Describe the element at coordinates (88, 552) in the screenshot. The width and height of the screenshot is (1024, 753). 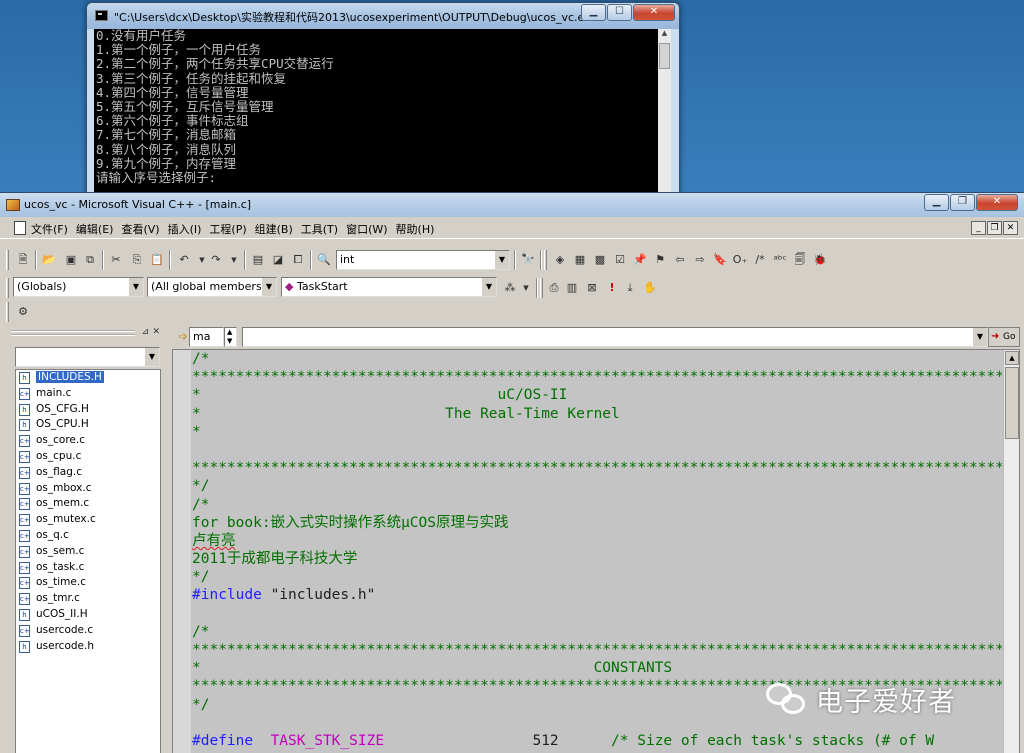
I see `file-item: c+ os_sem.c` at that location.